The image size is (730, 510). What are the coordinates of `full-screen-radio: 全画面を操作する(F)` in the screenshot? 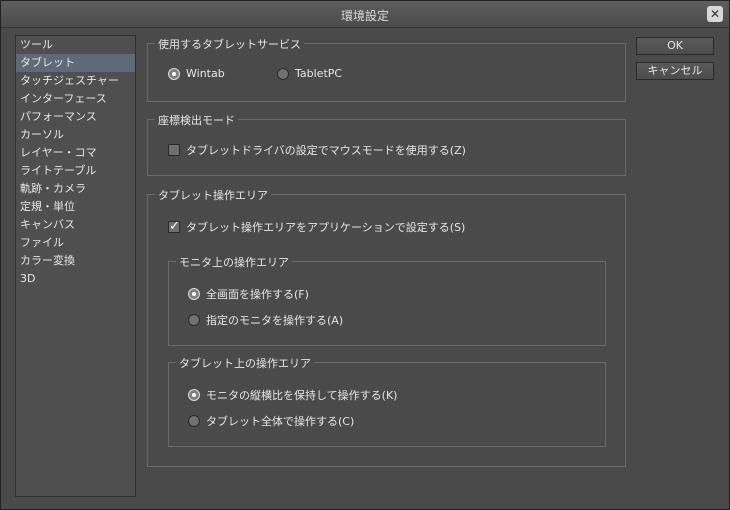 It's located at (248, 294).